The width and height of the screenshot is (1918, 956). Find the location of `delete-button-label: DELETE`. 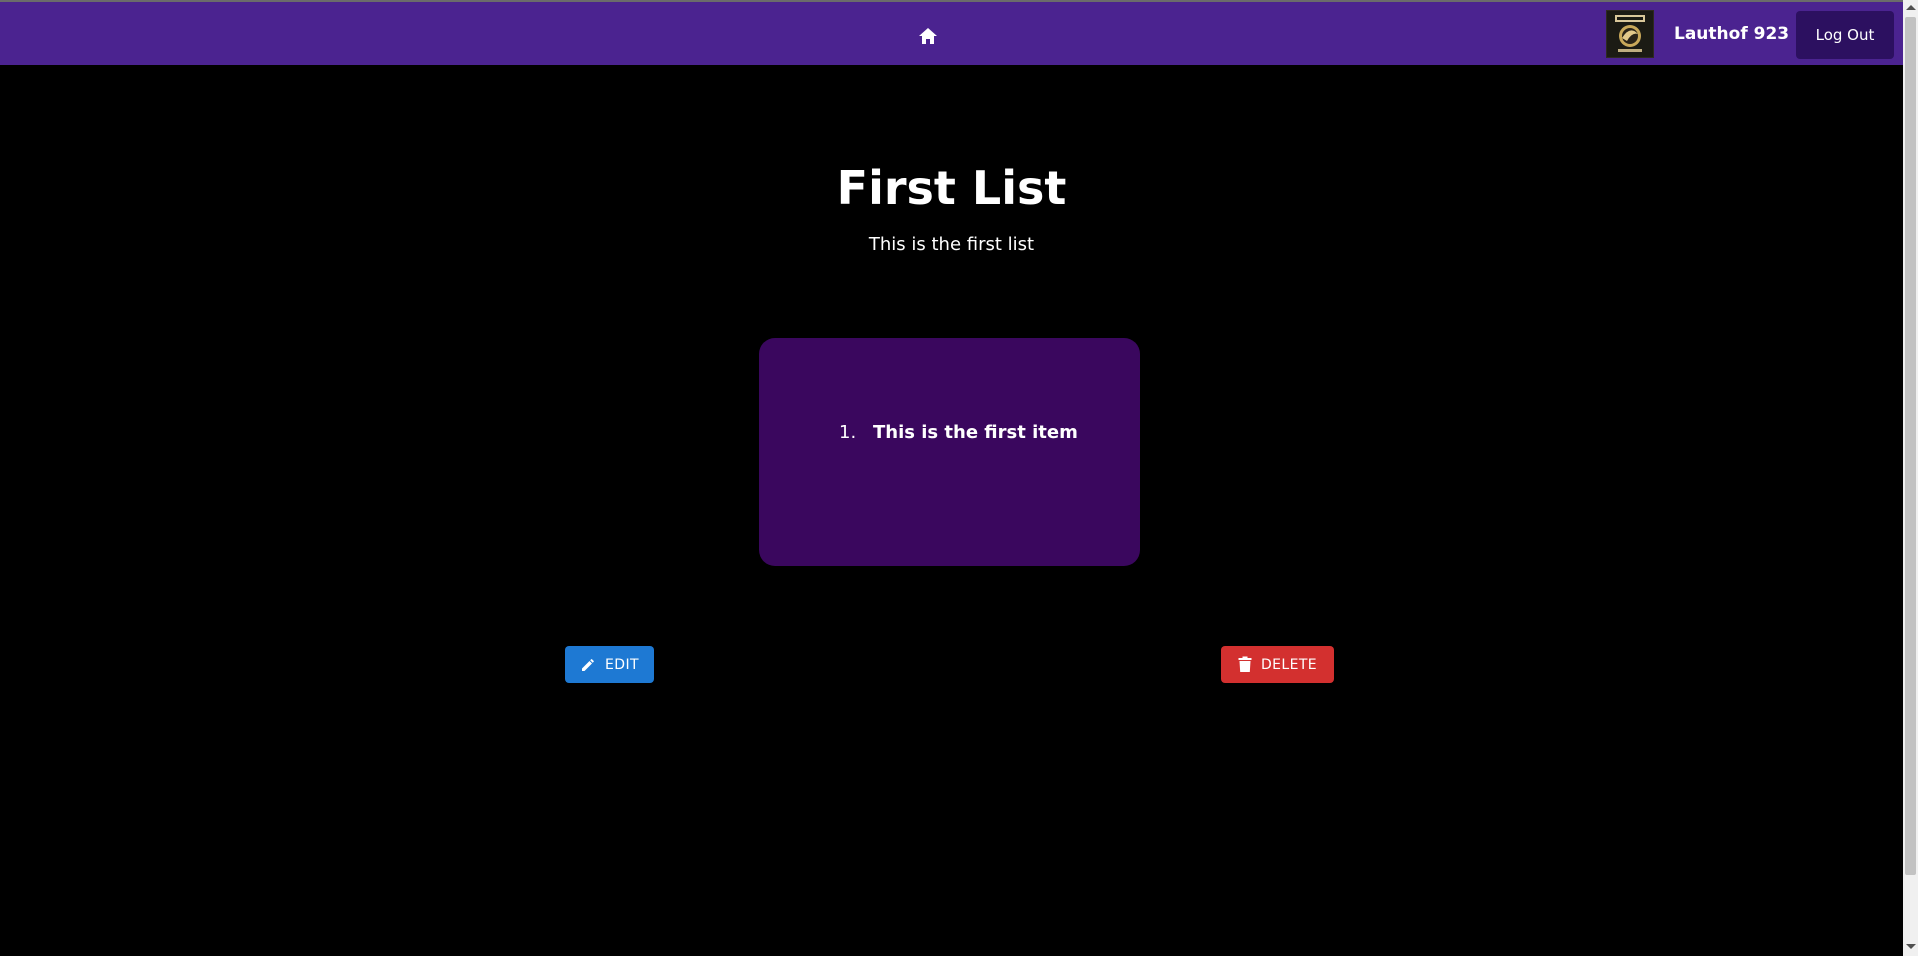

delete-button-label: DELETE is located at coordinates (1289, 664).